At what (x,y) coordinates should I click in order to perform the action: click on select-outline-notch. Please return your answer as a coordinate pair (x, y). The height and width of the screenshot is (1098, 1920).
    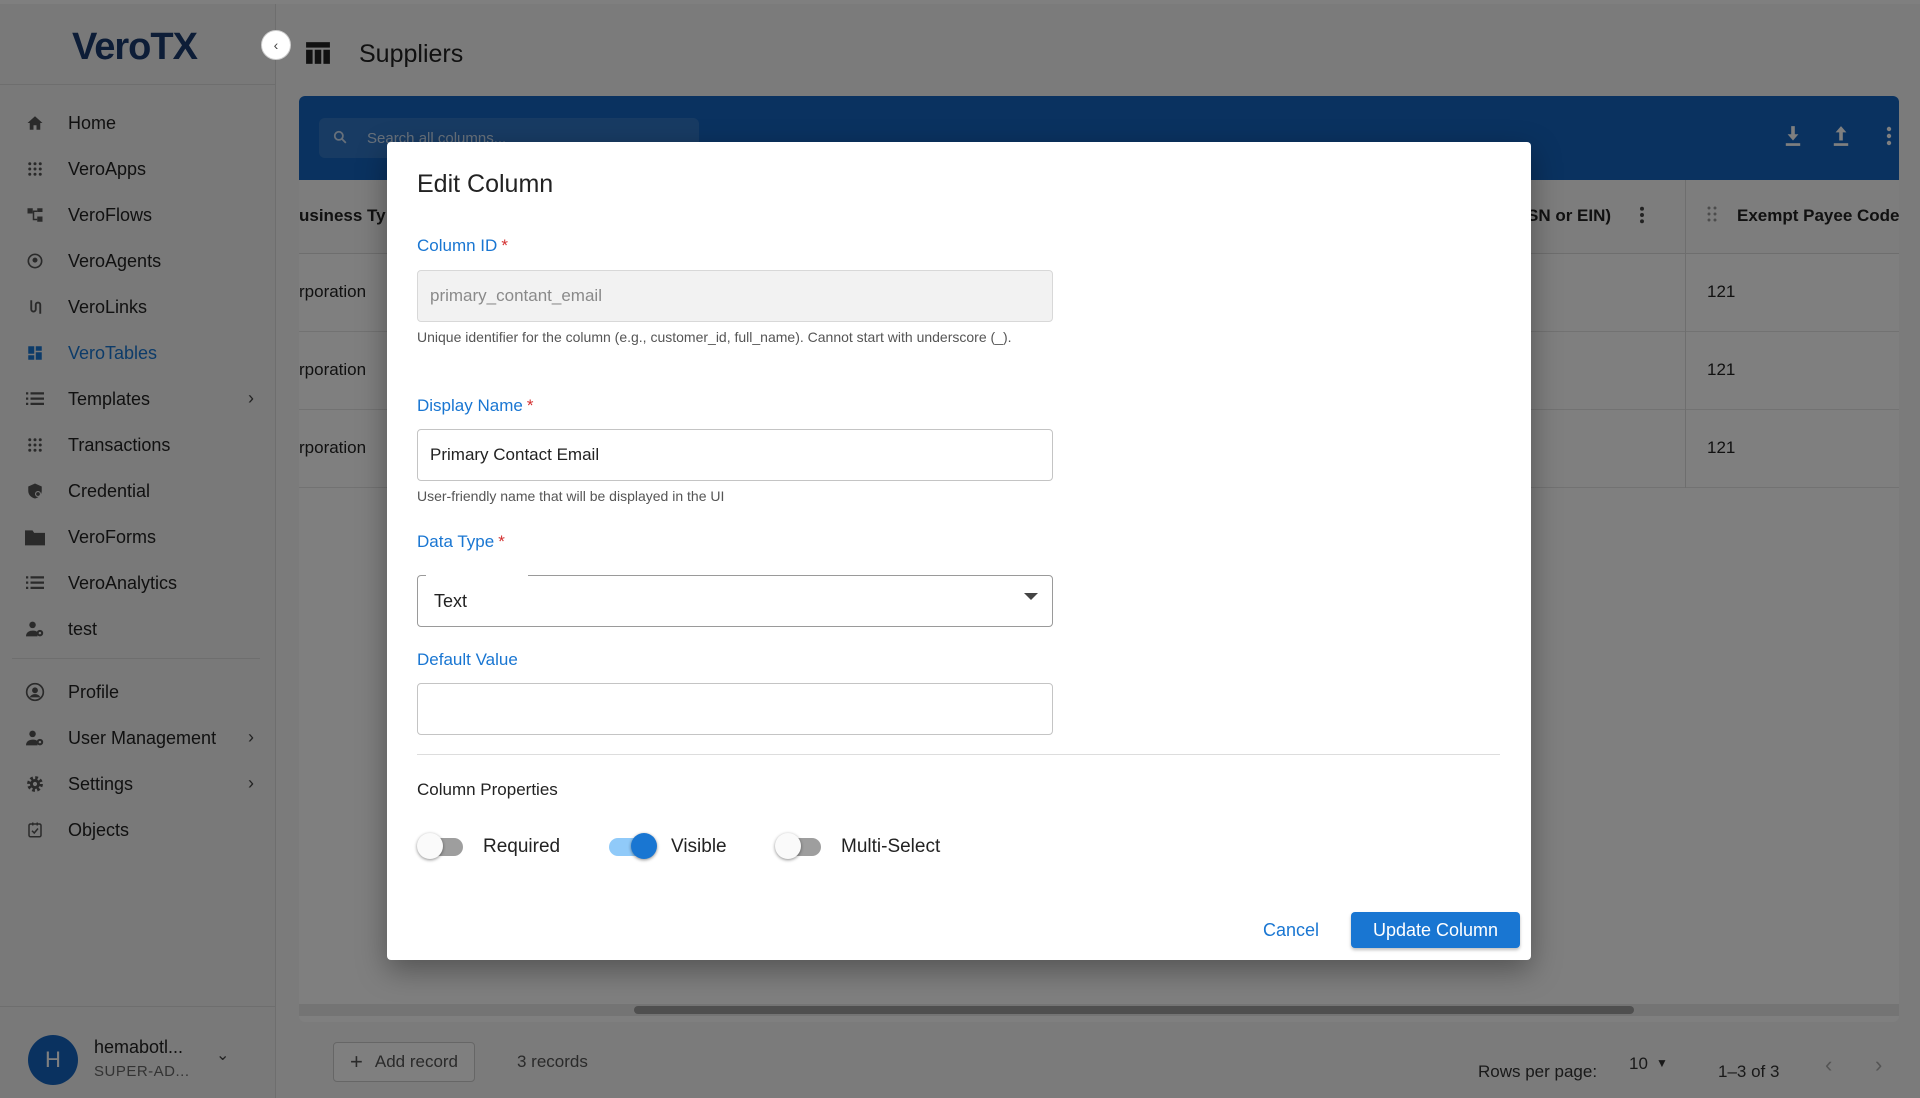
    Looking at the image, I should click on (477, 576).